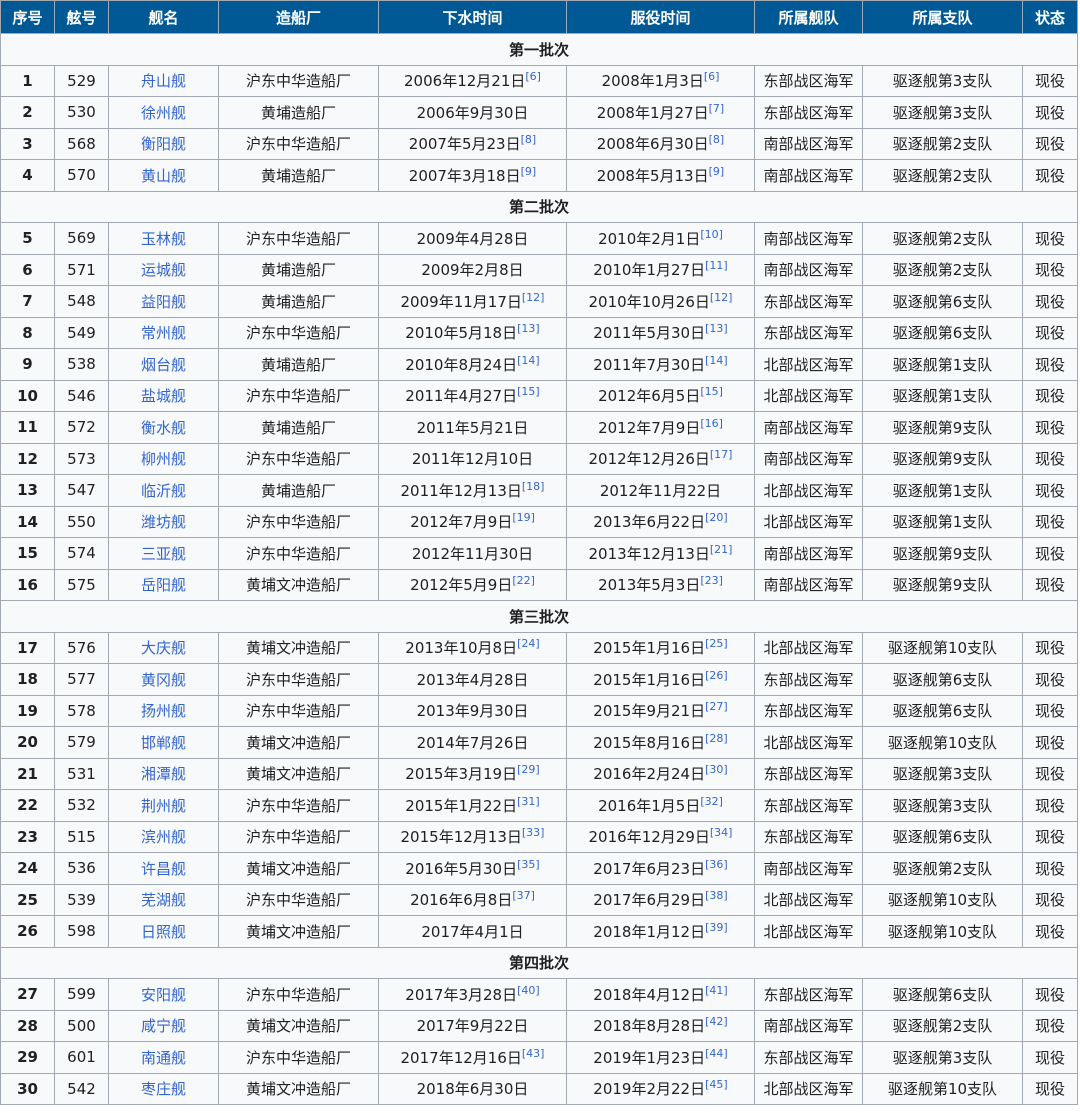 Image resolution: width=1080 pixels, height=1113 pixels. I want to click on citation-link: [40], so click(528, 990).